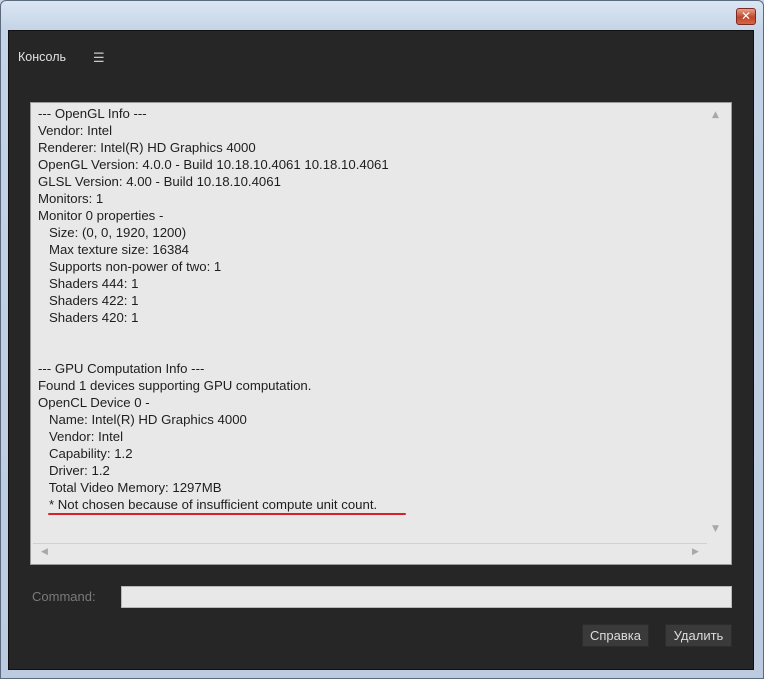  I want to click on console-line: Renderer: Intel(R) HD Graphics 4000, so click(147, 147).